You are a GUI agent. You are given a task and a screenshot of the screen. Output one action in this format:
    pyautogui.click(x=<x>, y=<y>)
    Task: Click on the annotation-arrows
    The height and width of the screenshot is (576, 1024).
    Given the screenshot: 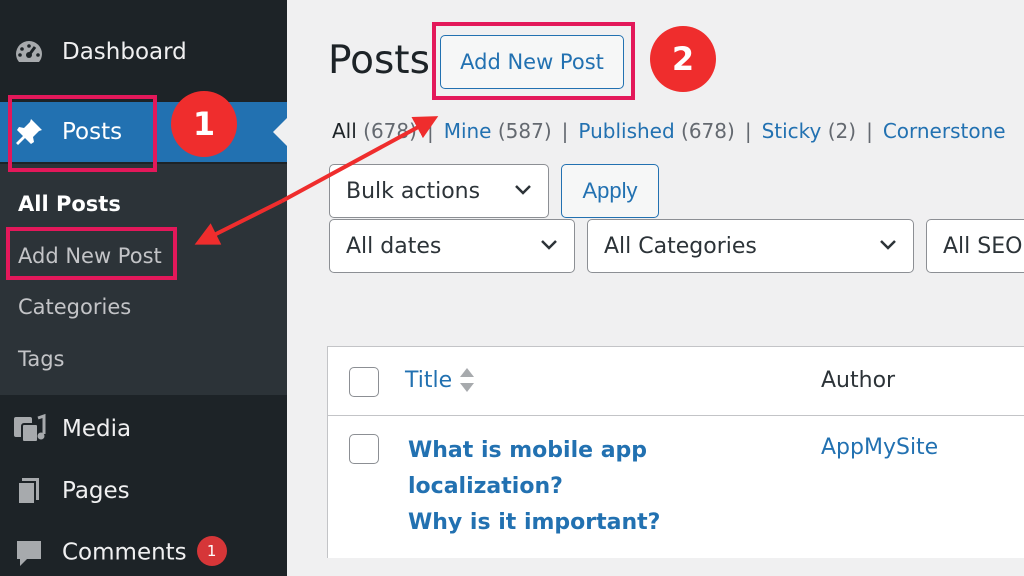 What is the action you would take?
    pyautogui.click(x=316, y=180)
    